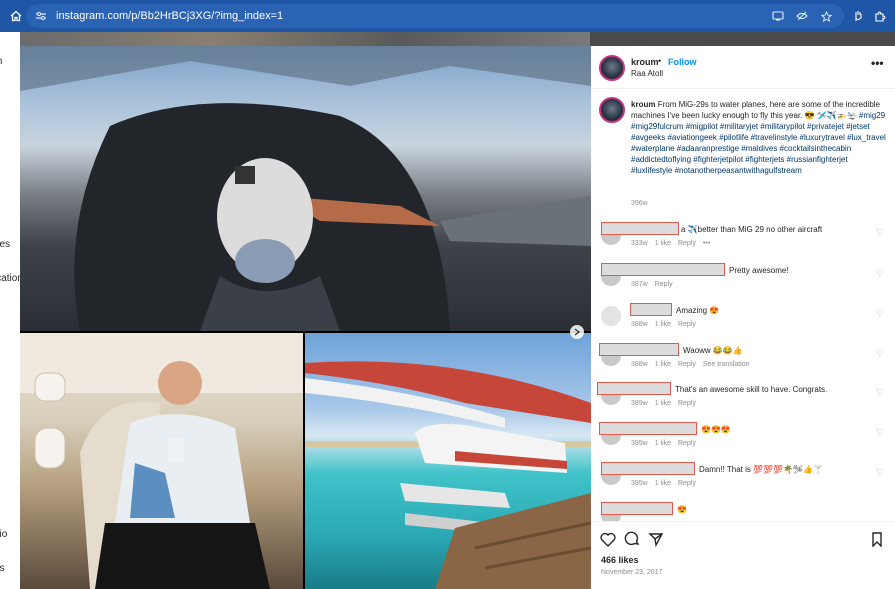  What do you see at coordinates (654, 284) in the screenshot?
I see `comment-meta: 387w Reply` at bounding box center [654, 284].